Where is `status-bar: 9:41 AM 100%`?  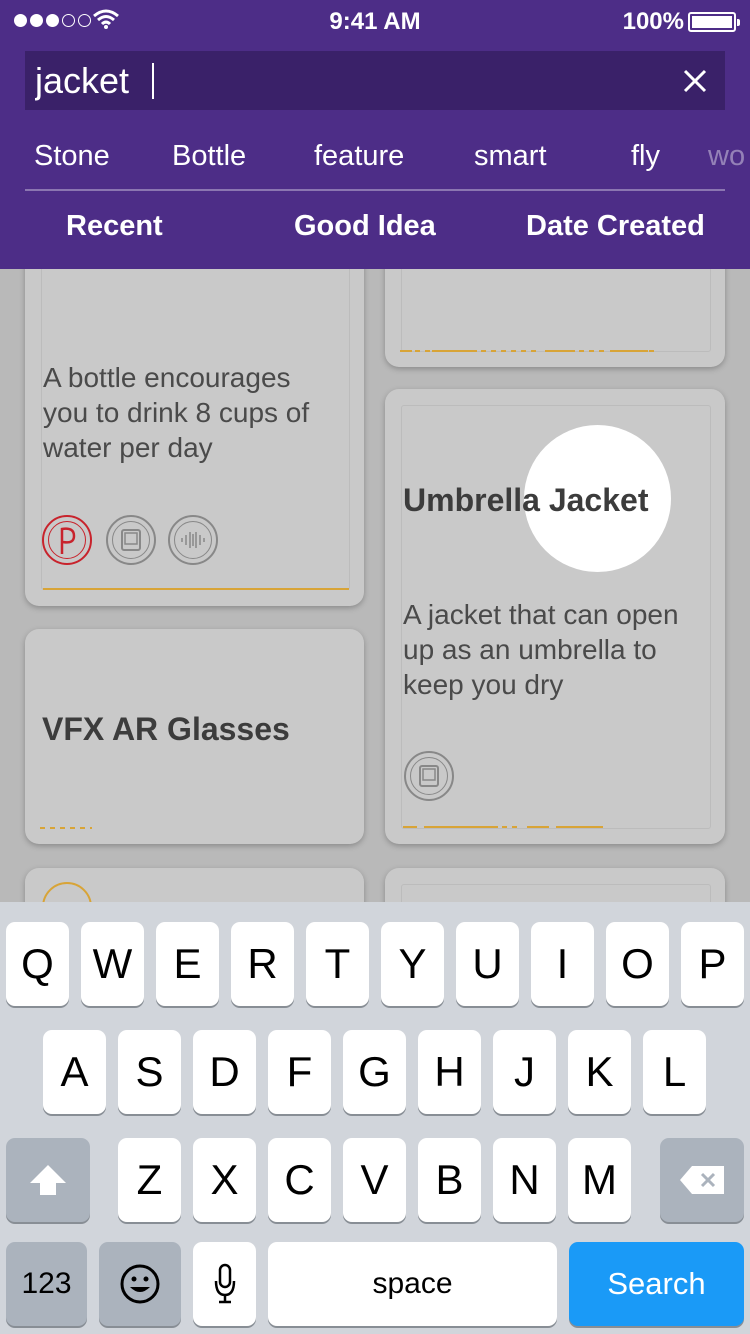
status-bar: 9:41 AM 100% is located at coordinates (375, 22).